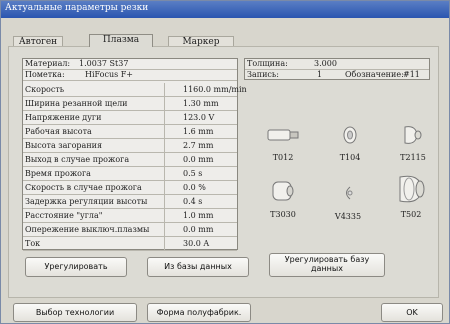 Image resolution: width=450 pixels, height=324 pixels. I want to click on param-label: Напряжение дуги, so click(63, 117).